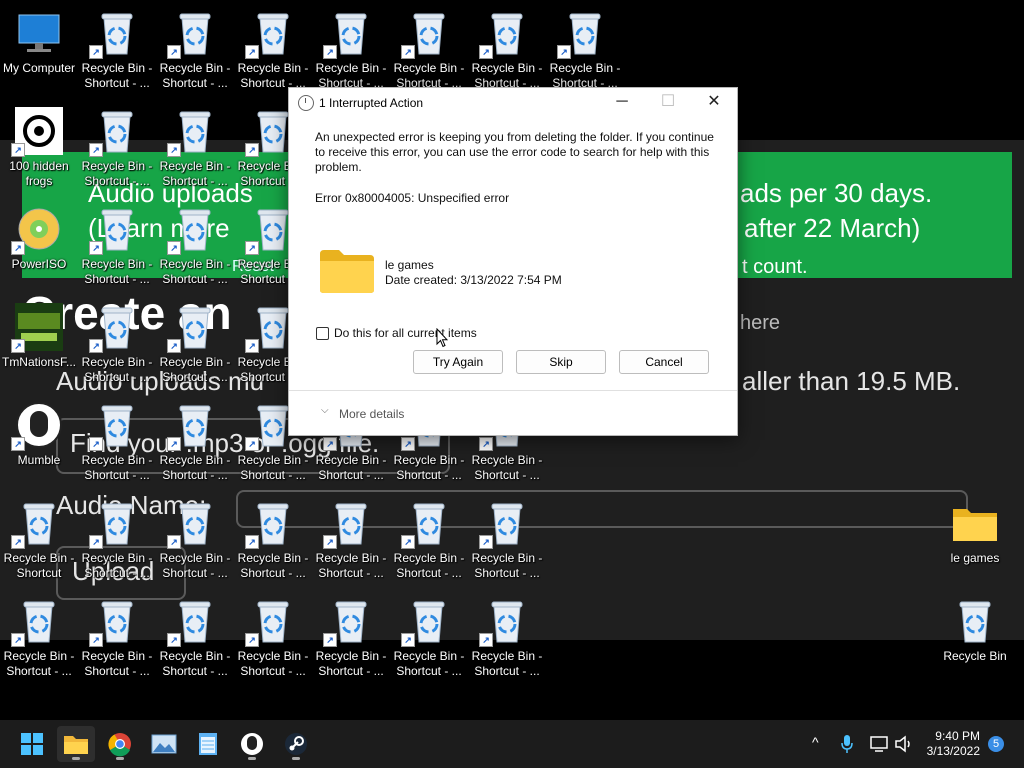  What do you see at coordinates (39, 249) in the screenshot?
I see `desktop-icon-poweriso: ↗ PowerISO` at bounding box center [39, 249].